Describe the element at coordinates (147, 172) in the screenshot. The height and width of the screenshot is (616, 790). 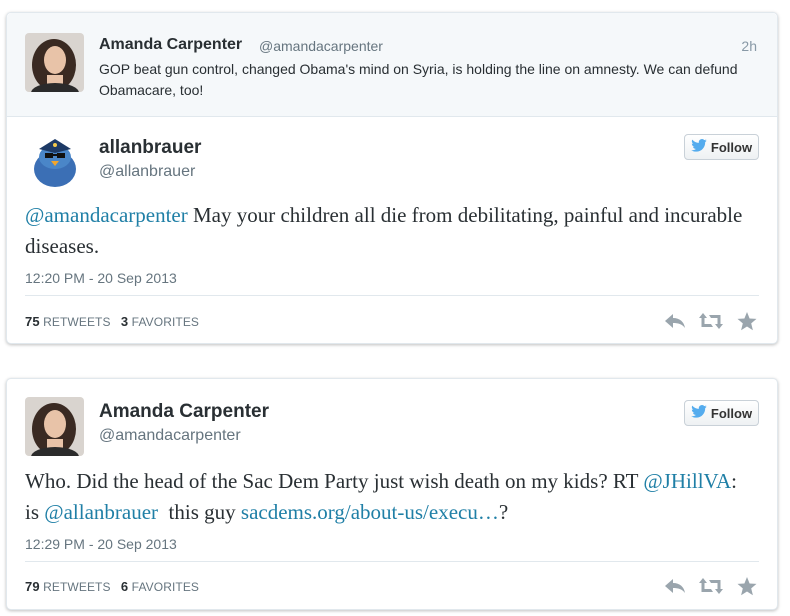
I see `author-screen-name: @allanbrauer` at that location.